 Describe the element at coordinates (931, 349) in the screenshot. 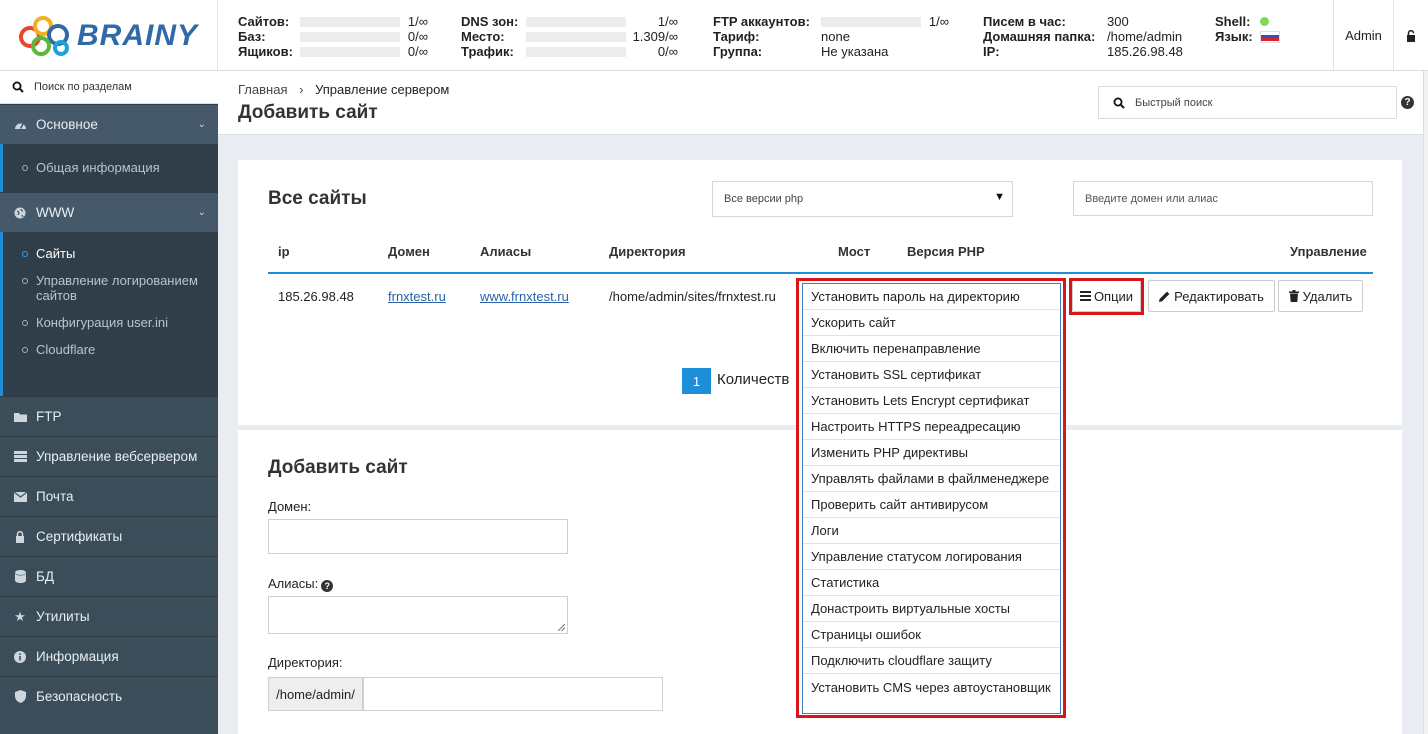

I see `menu-item-enable-redirect: Включить перенаправление` at that location.